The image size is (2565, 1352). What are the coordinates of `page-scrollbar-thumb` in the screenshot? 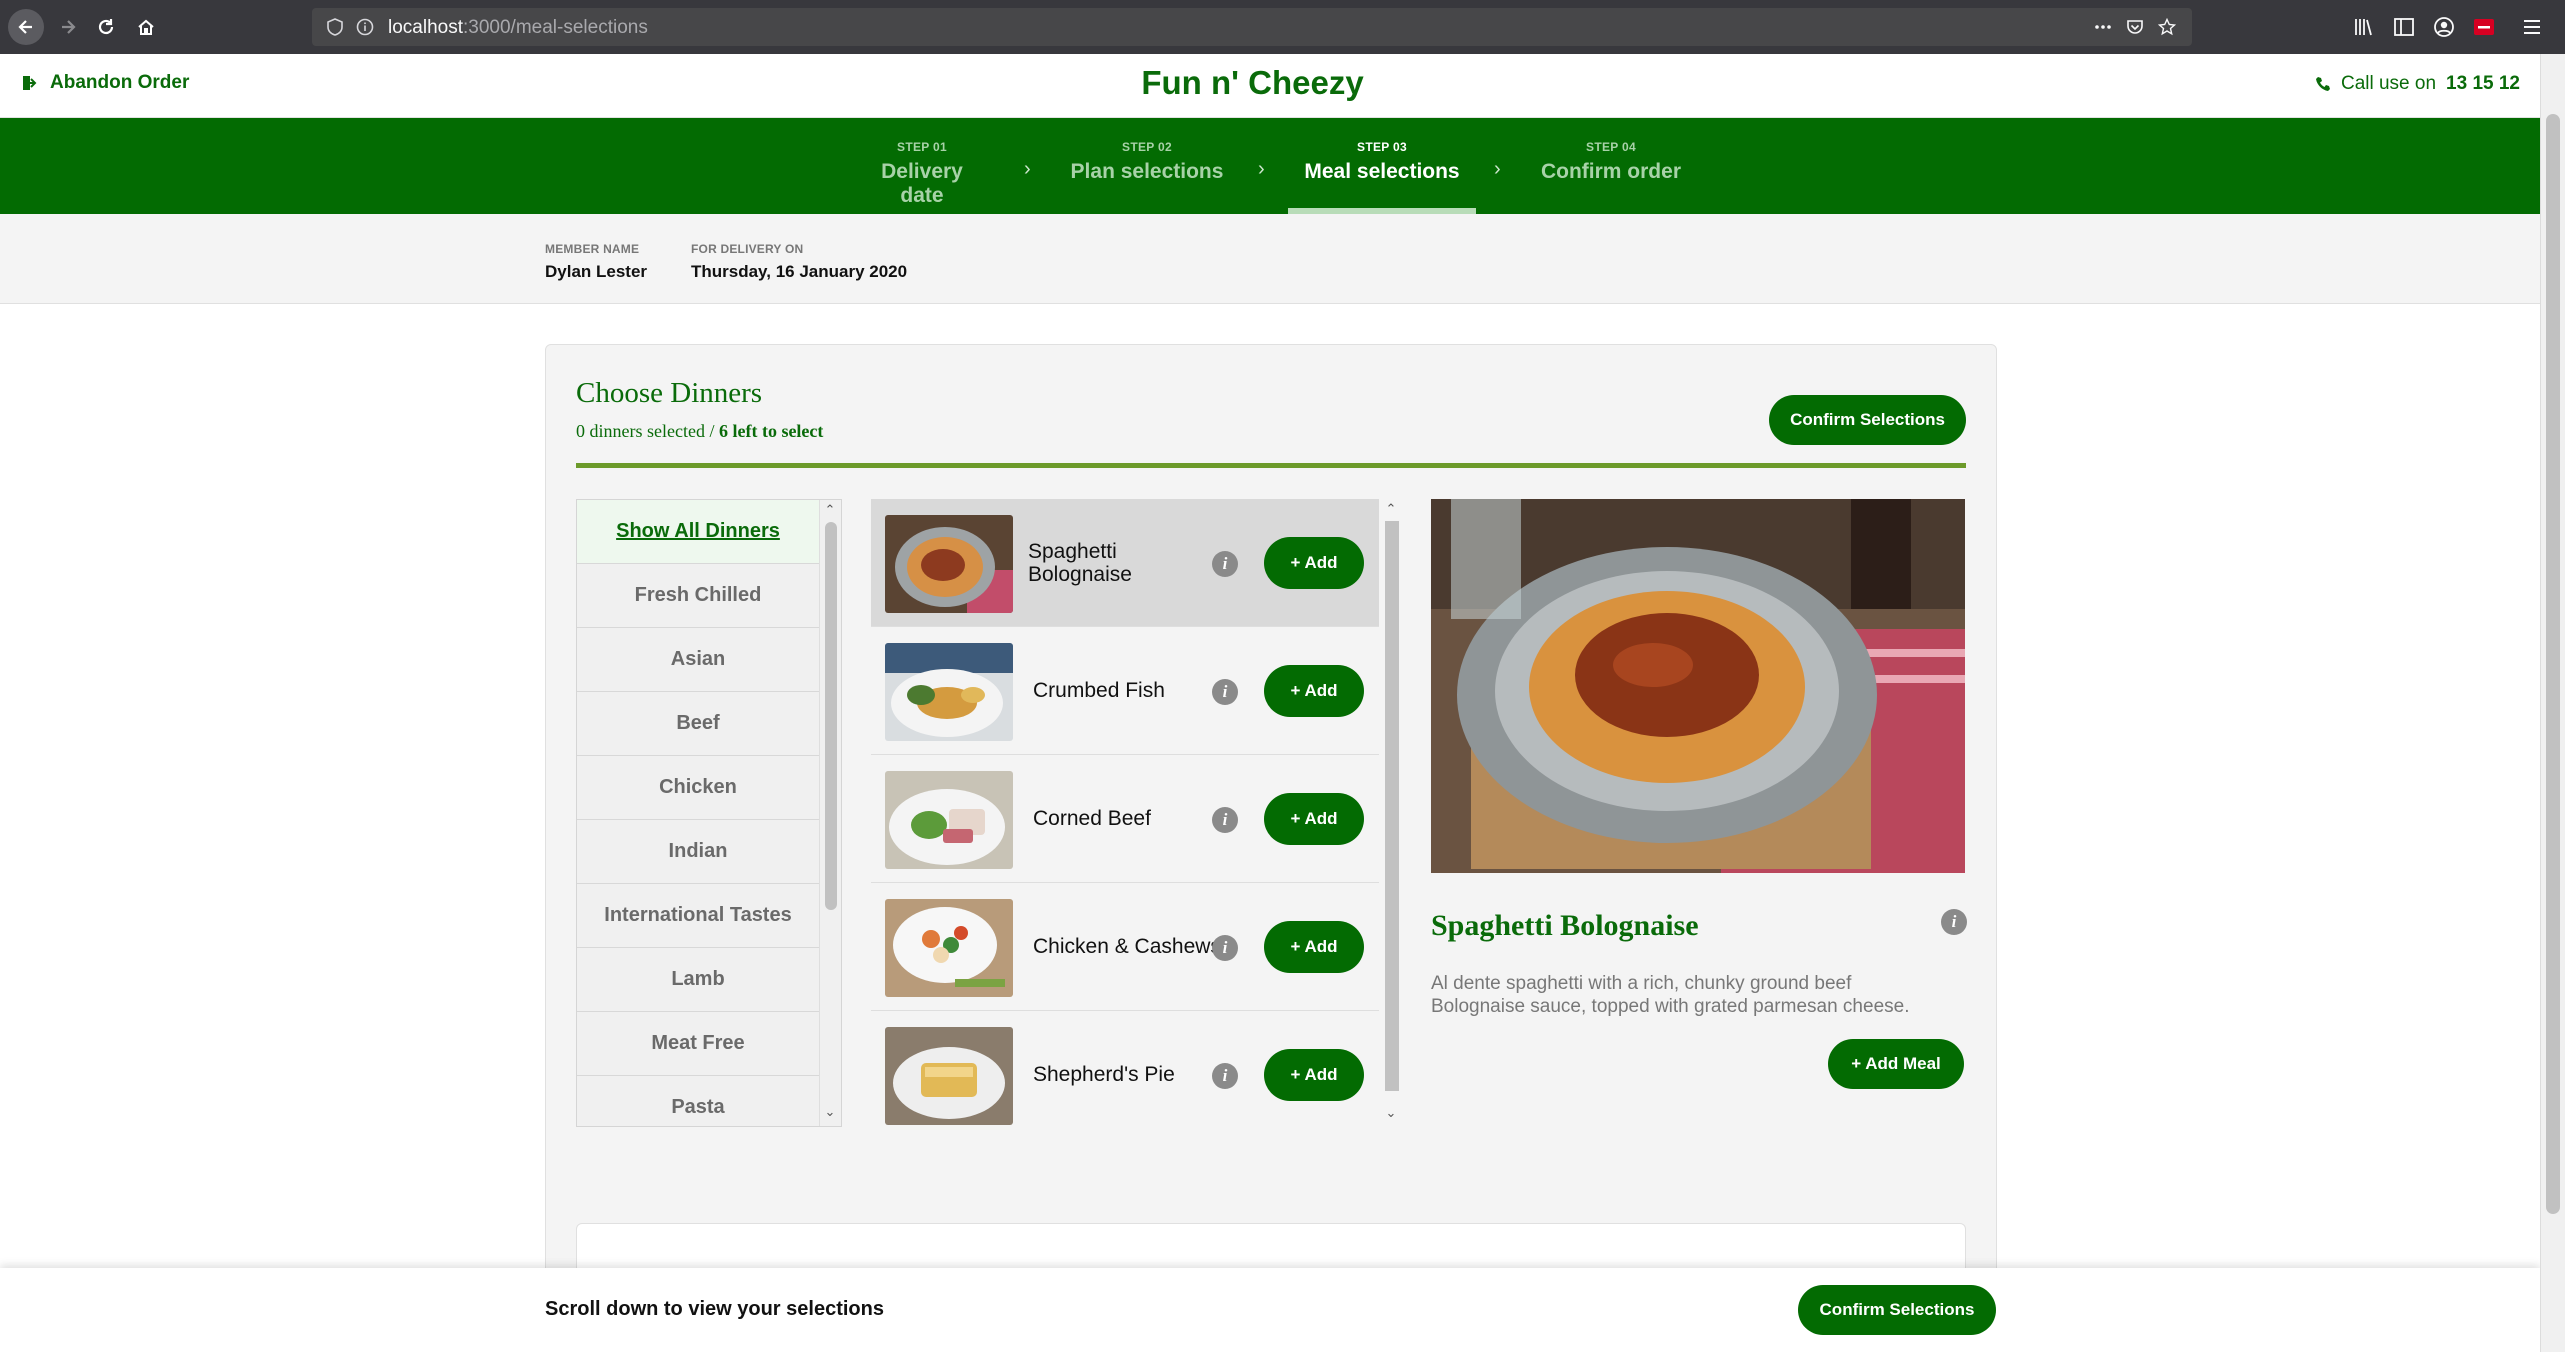 It's located at (2553, 664).